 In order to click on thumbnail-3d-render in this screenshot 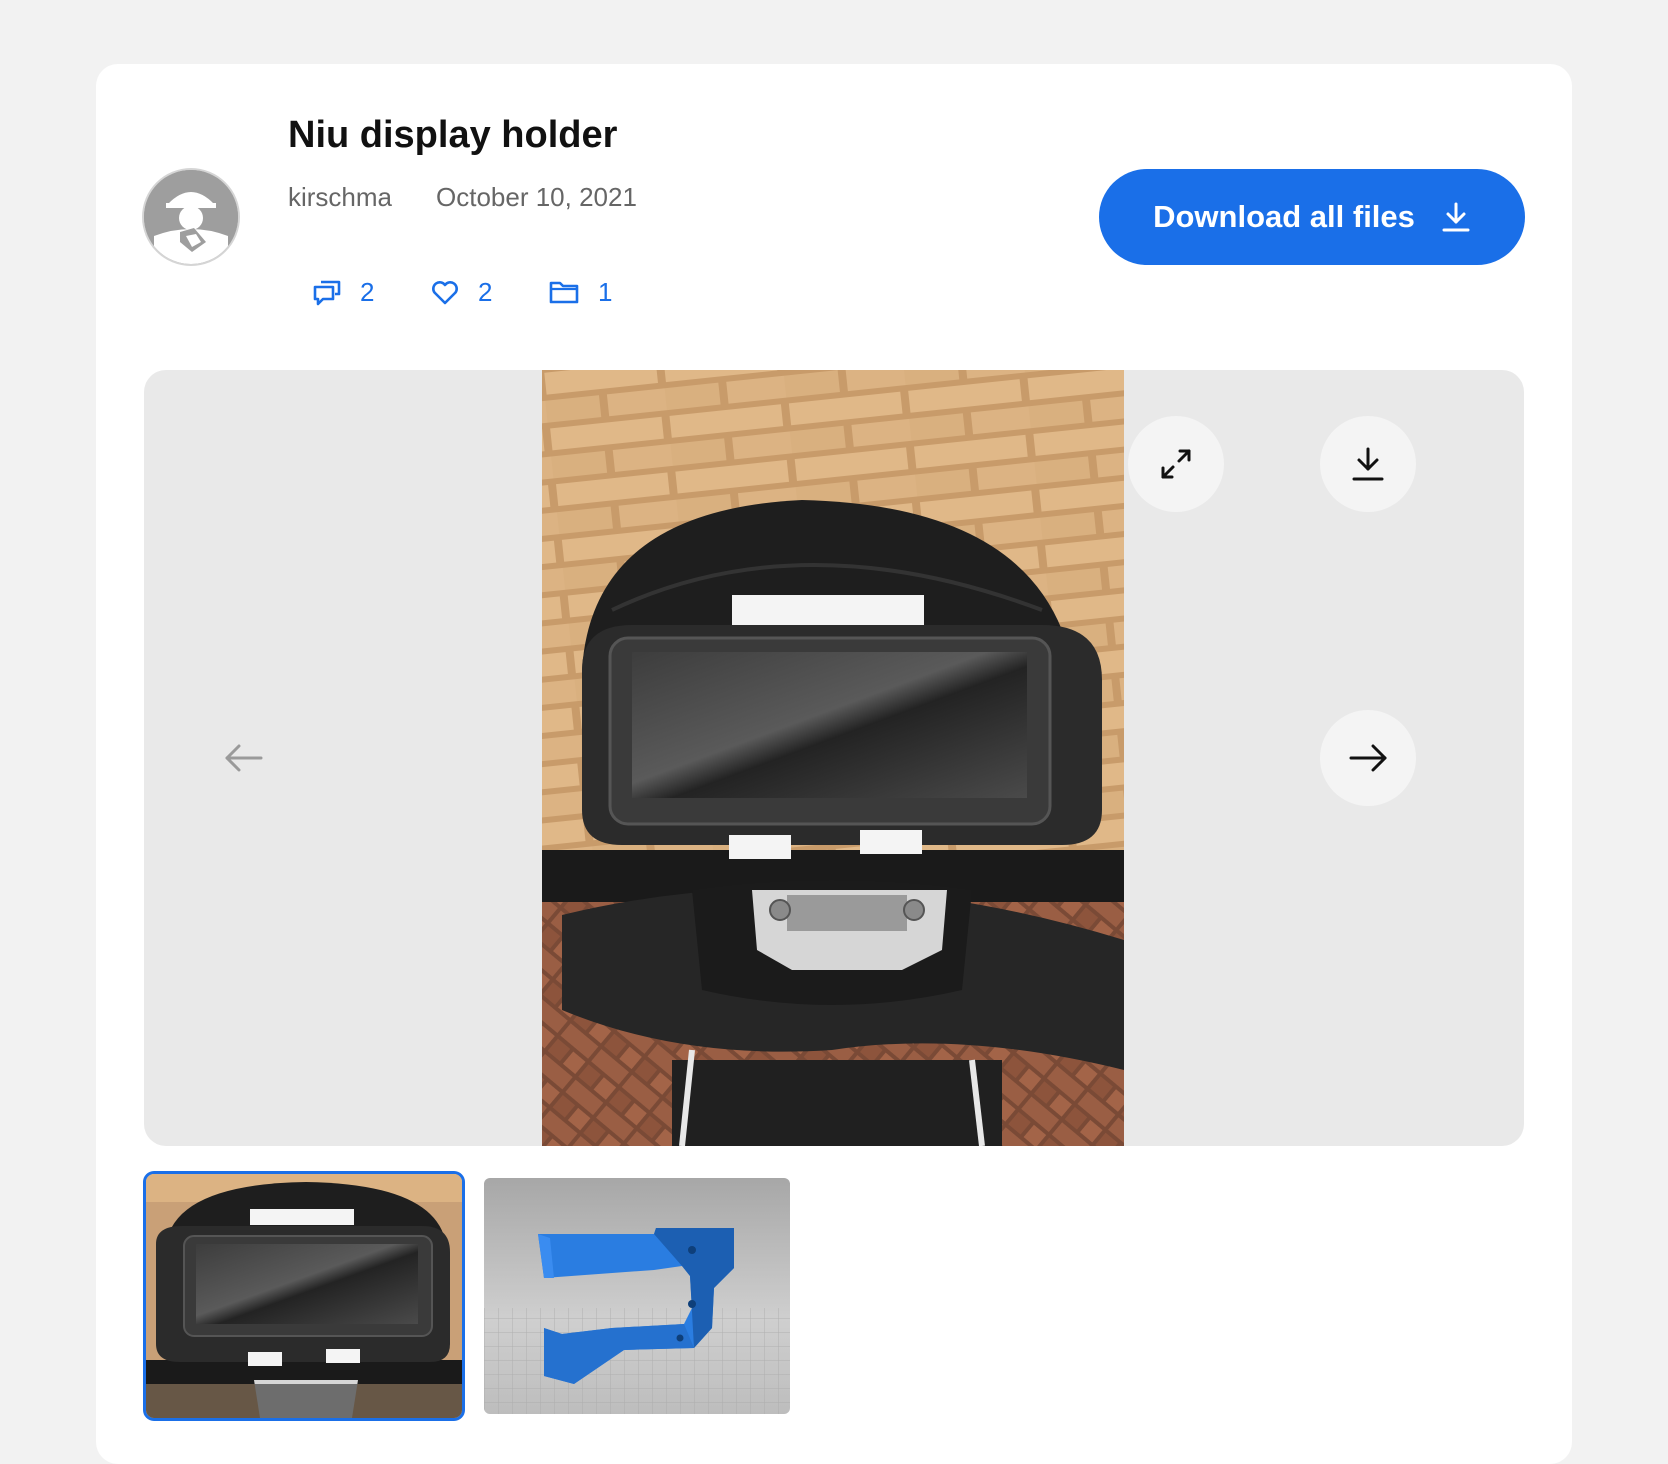, I will do `click(637, 1296)`.